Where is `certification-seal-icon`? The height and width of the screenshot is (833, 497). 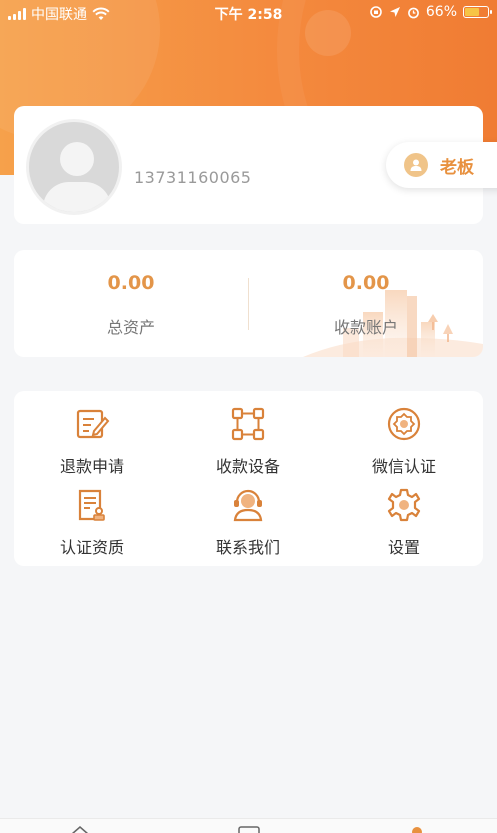 certification-seal-icon is located at coordinates (404, 424).